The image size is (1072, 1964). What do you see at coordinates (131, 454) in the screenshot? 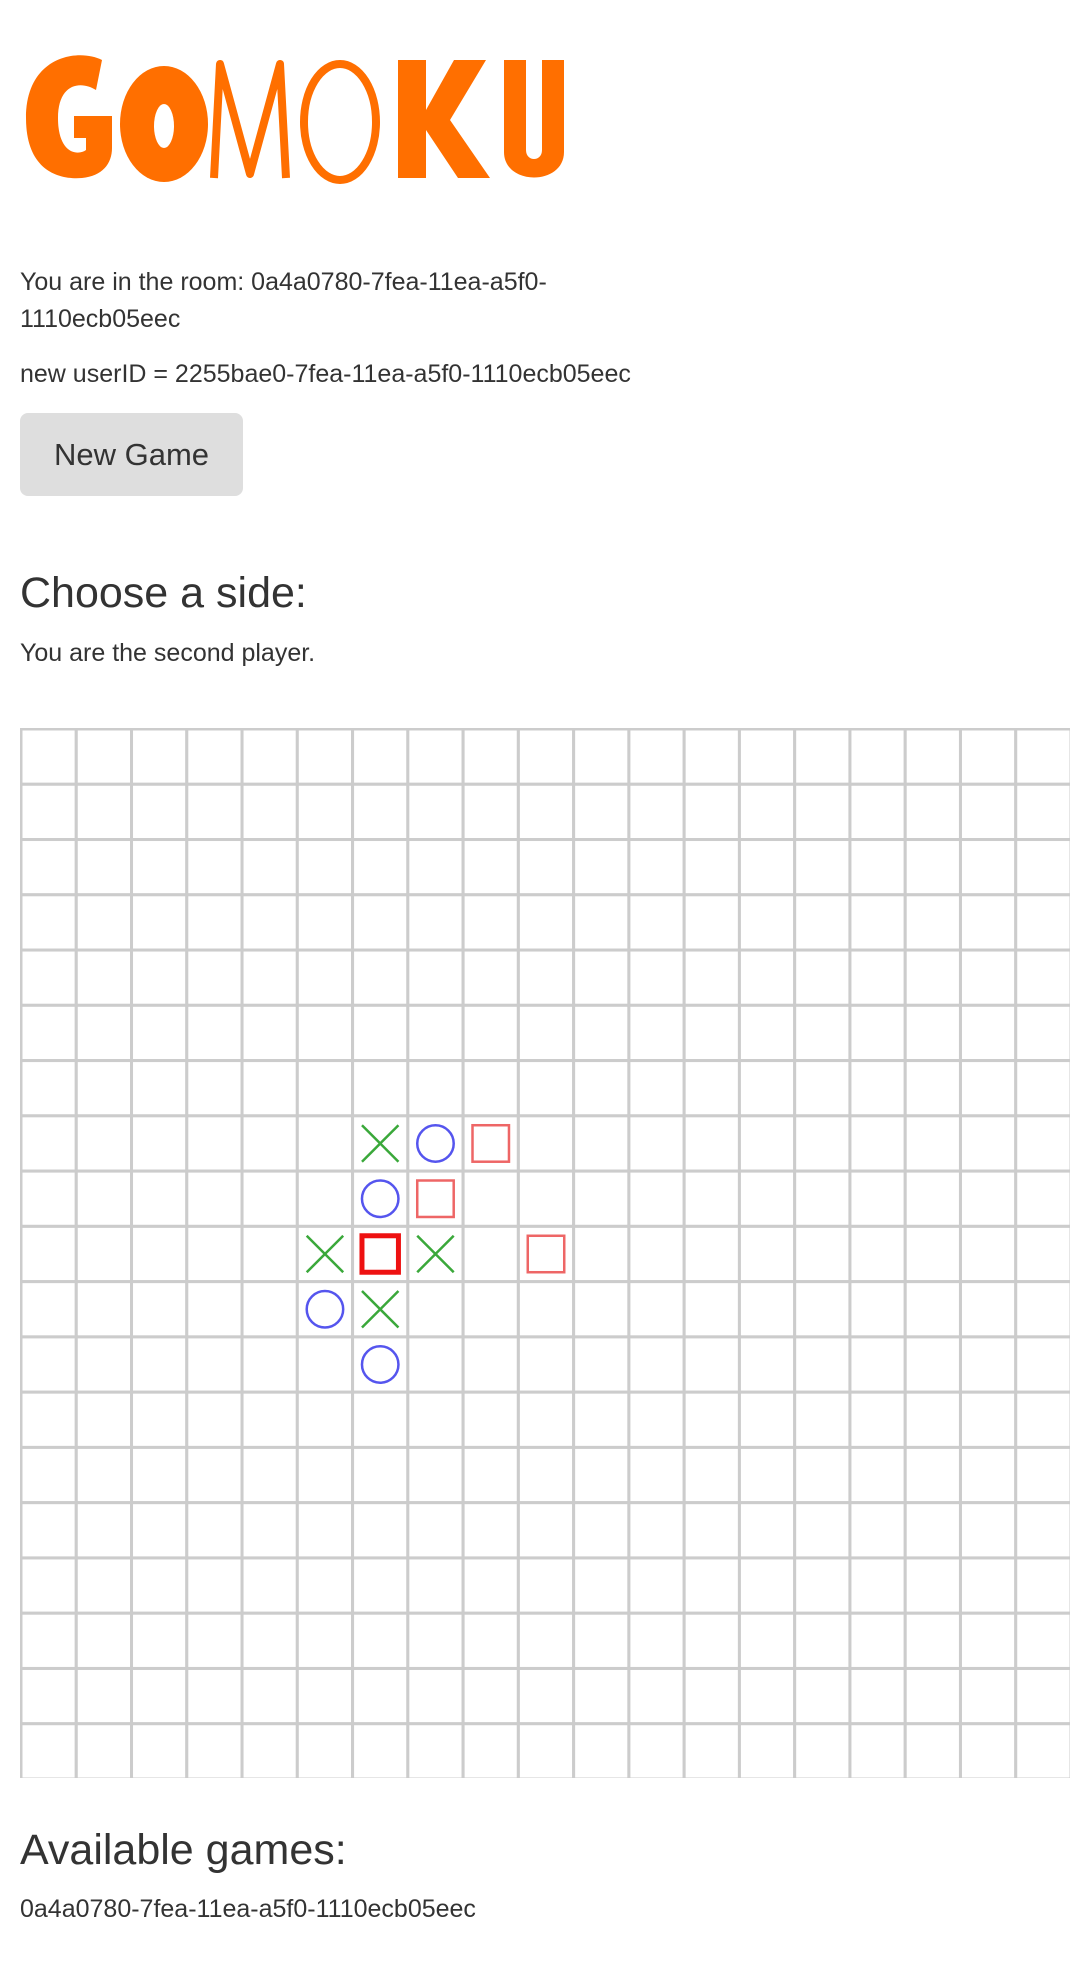
I see `new-game-button: New Game` at bounding box center [131, 454].